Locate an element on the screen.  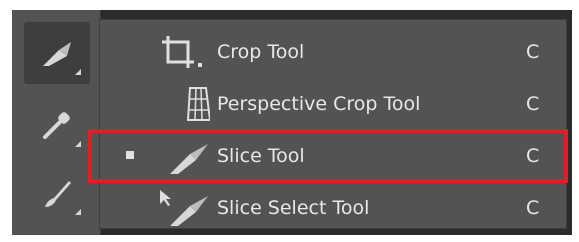
menu-item-label: Slice Select Tool is located at coordinates (293, 208).